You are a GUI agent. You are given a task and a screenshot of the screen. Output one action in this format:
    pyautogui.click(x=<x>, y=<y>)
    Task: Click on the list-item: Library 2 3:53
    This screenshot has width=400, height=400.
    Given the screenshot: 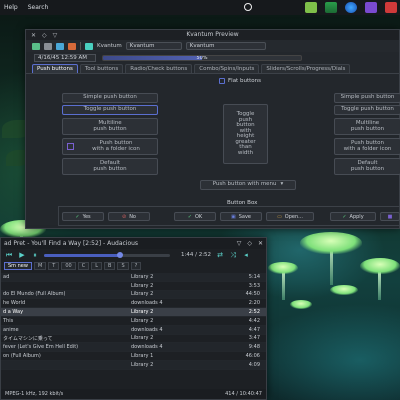 What is the action you would take?
    pyautogui.click(x=133, y=286)
    